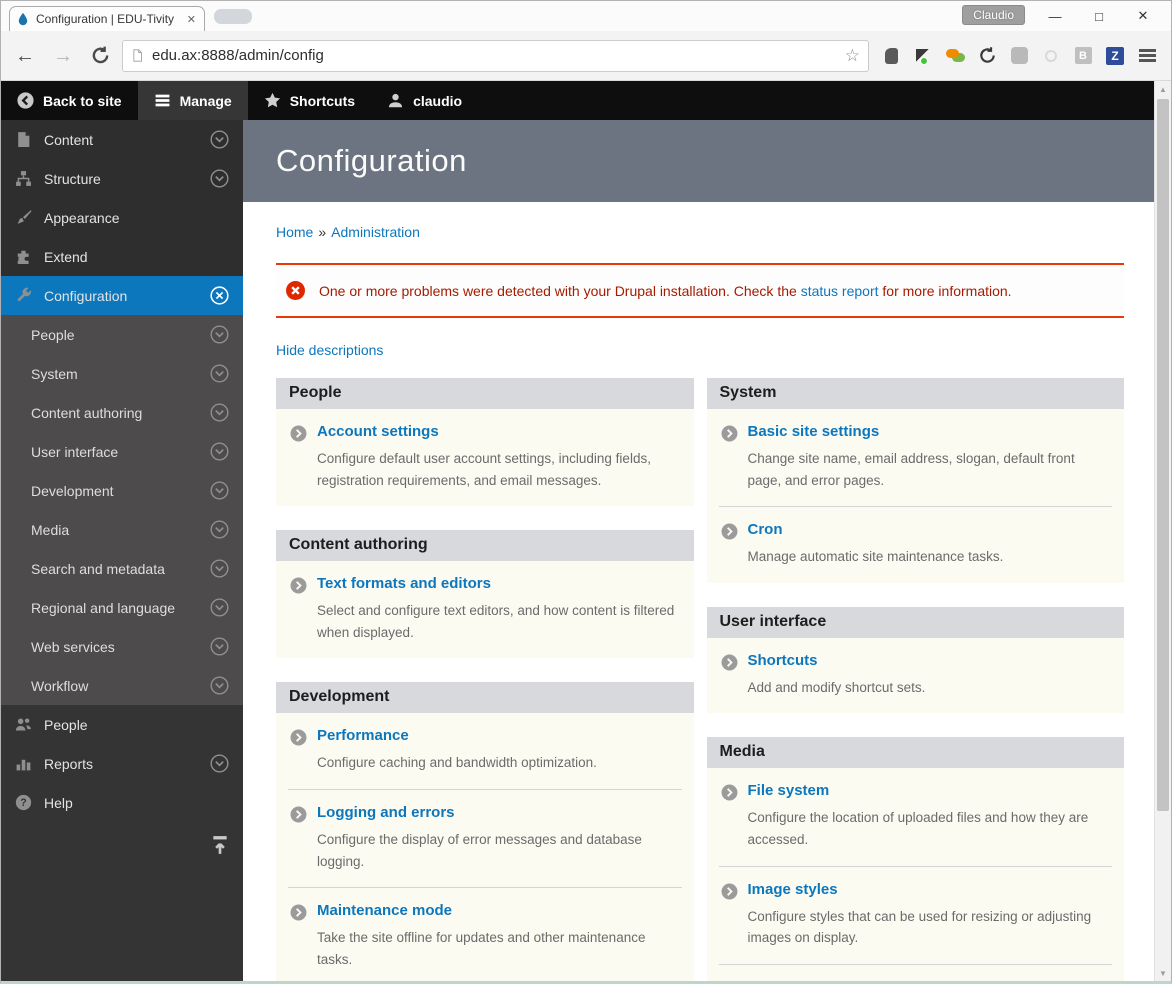 This screenshot has height=984, width=1172. I want to click on bookmark-star-icon: ☆, so click(852, 56).